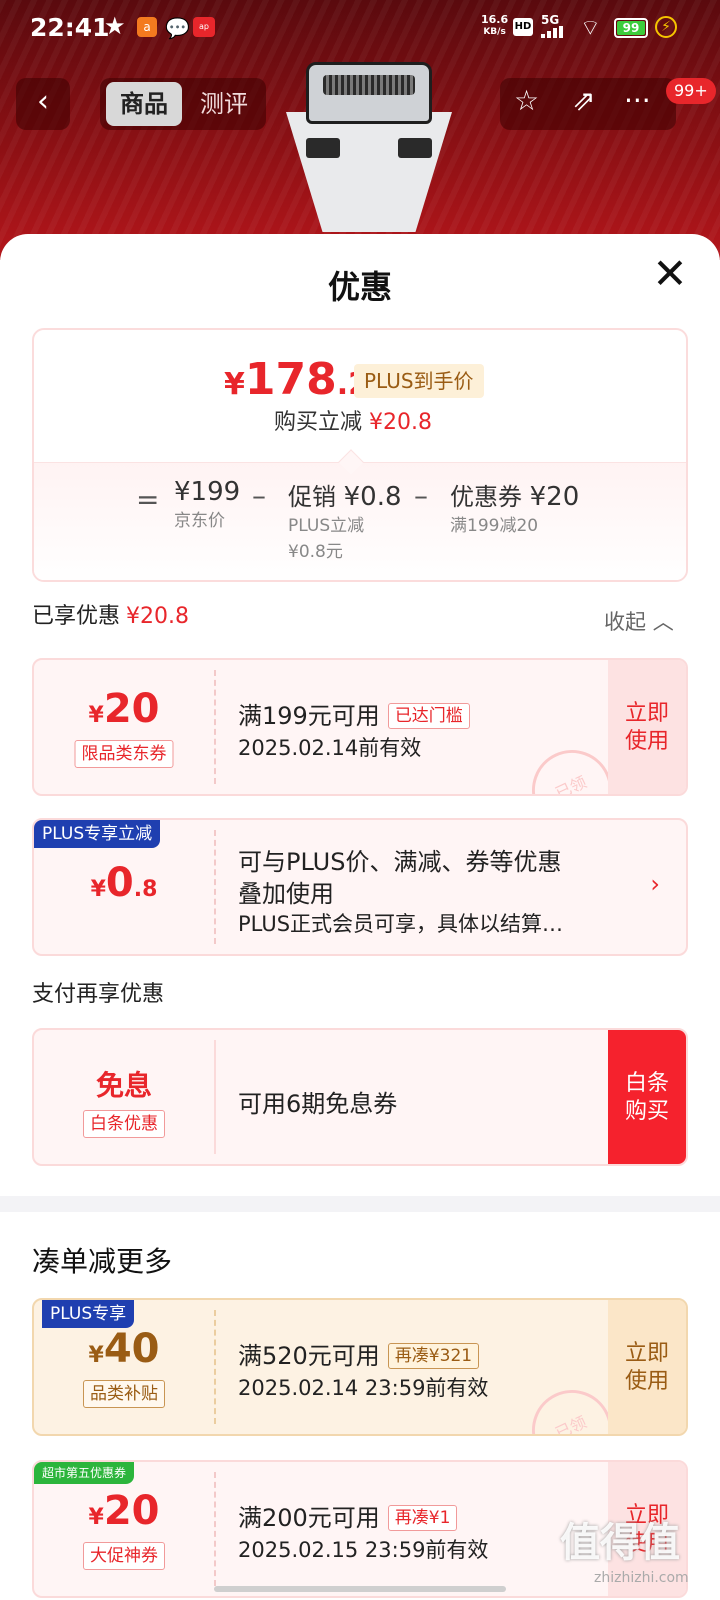  Describe the element at coordinates (115, 26) in the screenshot. I see `star-icon: ★` at that location.